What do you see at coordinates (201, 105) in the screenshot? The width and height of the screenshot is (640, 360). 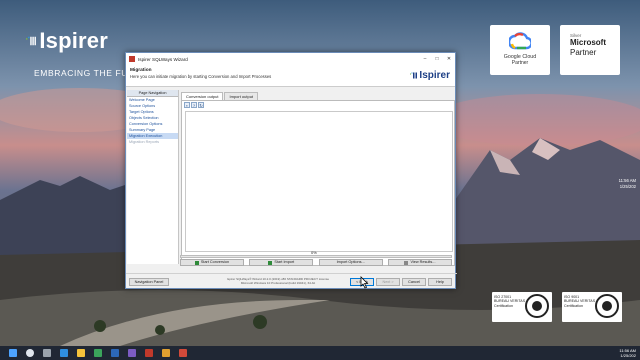 I see `refresh-icon: ↻` at bounding box center [201, 105].